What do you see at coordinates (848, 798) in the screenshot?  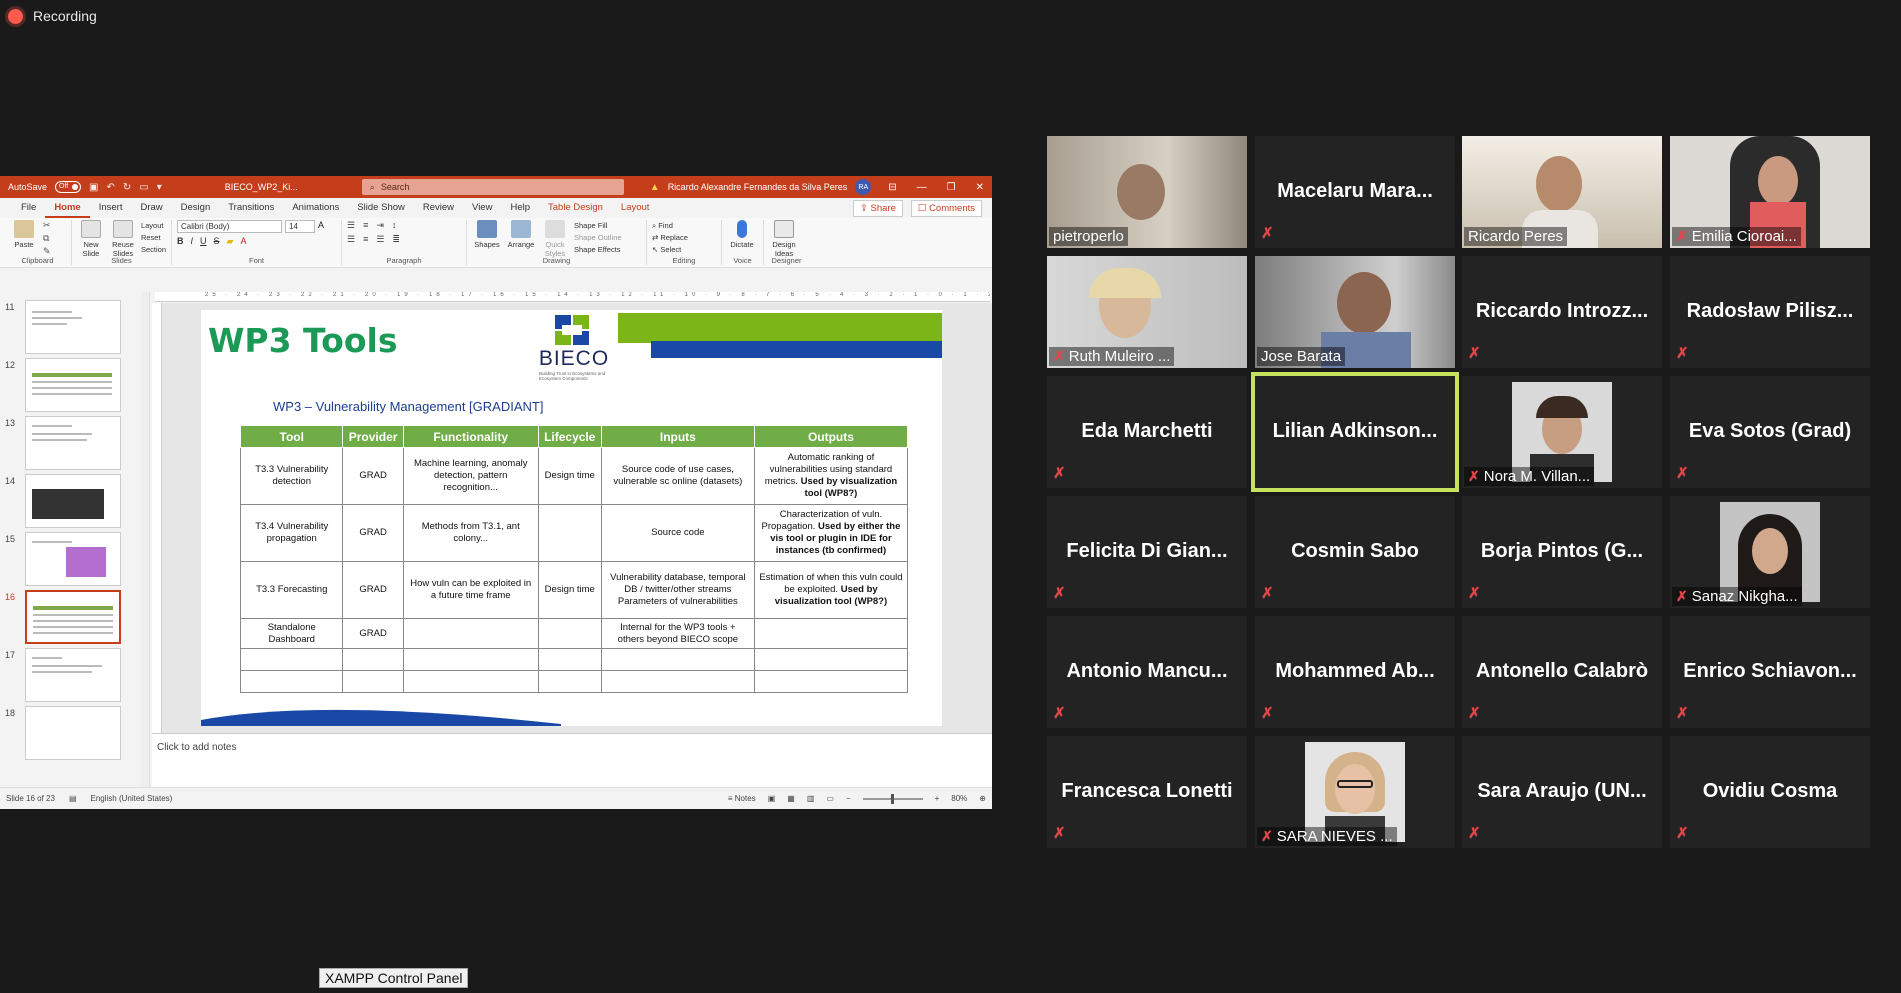 I see `zoom-out-icon: −` at bounding box center [848, 798].